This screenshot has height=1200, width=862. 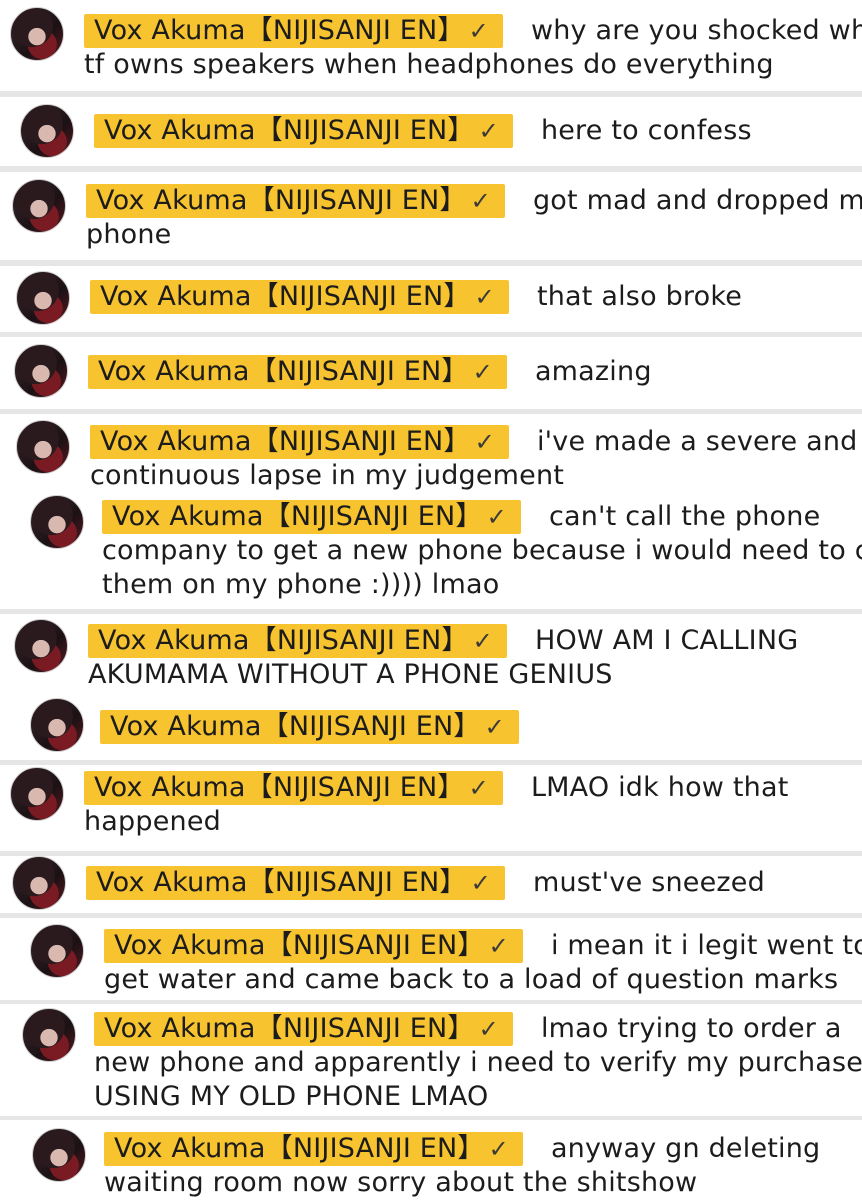 I want to click on chat-message: Vox Akuma【NIJISANJI EN】 ✓ amazing, so click(x=431, y=373).